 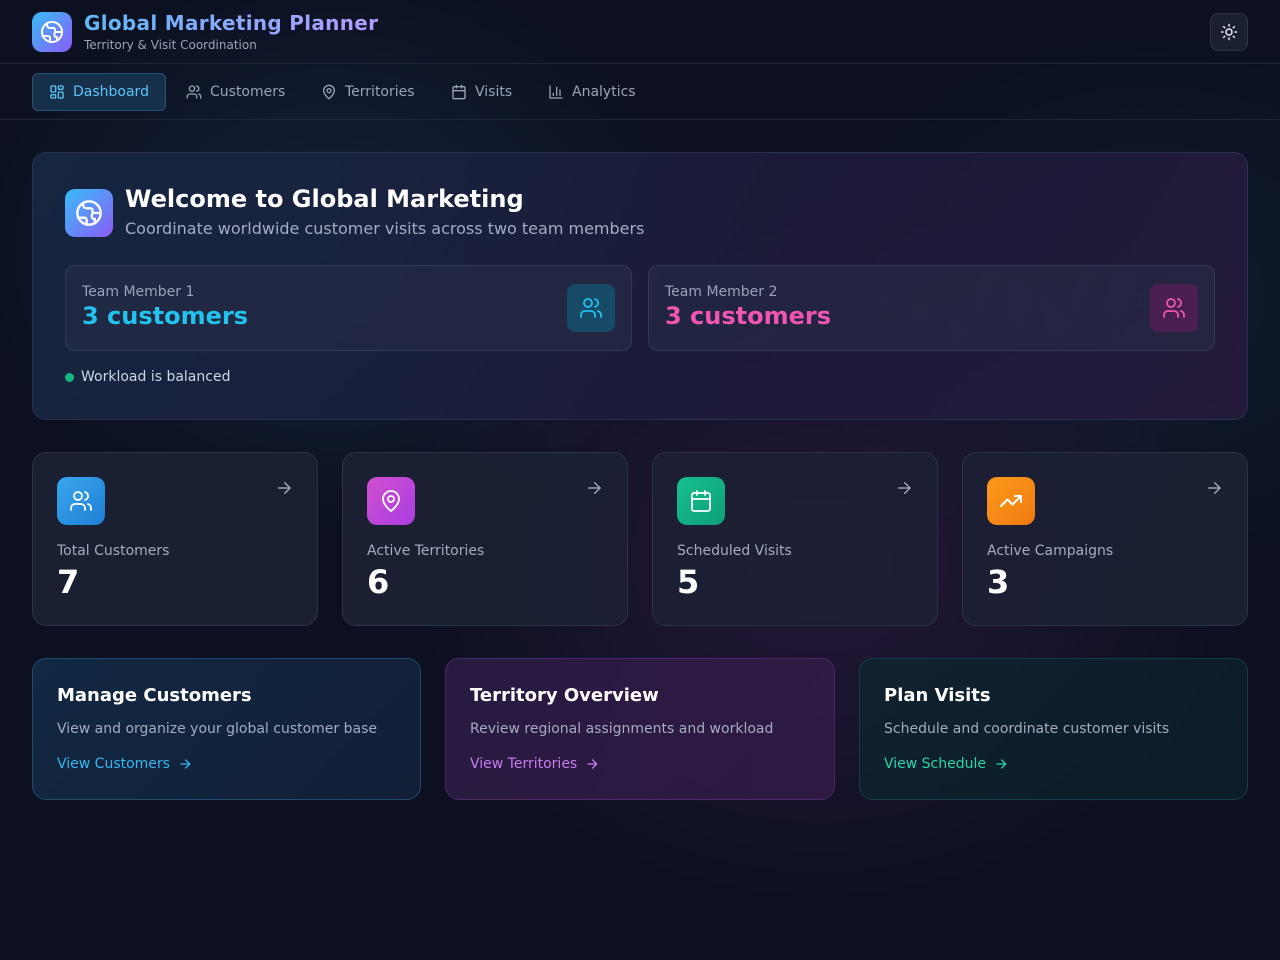 What do you see at coordinates (1105, 539) in the screenshot?
I see `stat-card-active-campaigns: Active Campaigns 3` at bounding box center [1105, 539].